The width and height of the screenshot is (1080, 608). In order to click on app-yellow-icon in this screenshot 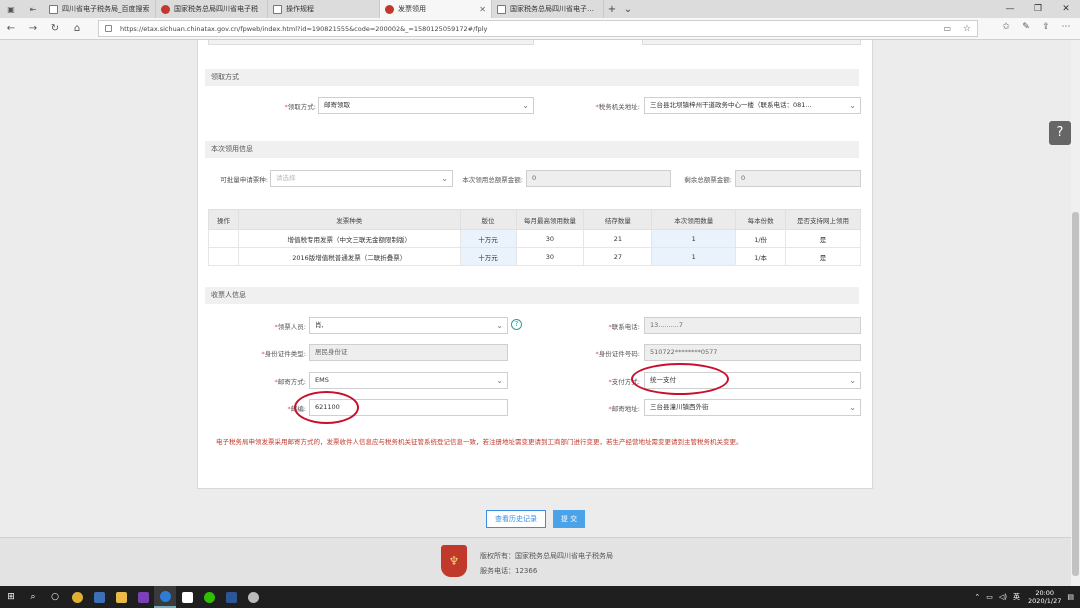, I will do `click(77, 597)`.